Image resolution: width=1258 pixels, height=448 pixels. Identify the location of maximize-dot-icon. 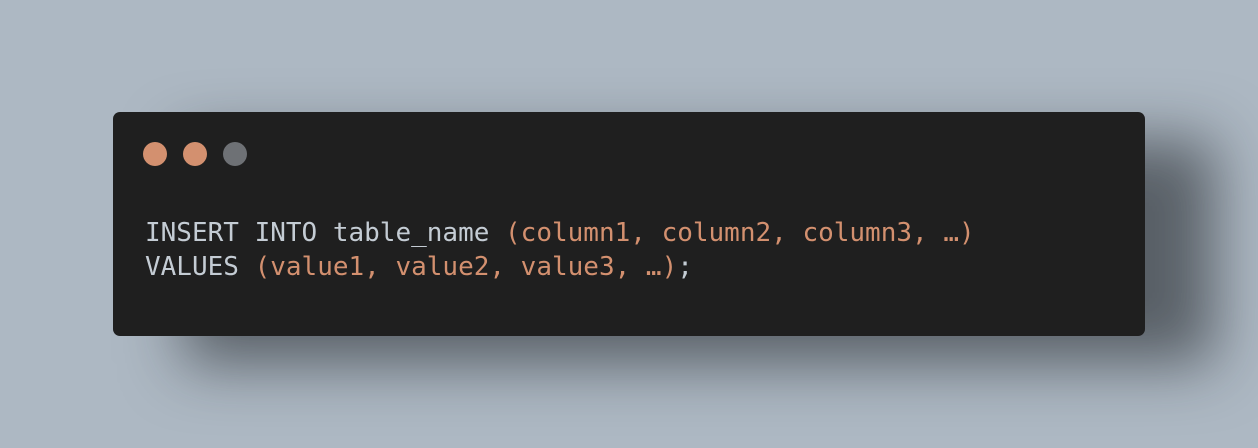
(235, 154).